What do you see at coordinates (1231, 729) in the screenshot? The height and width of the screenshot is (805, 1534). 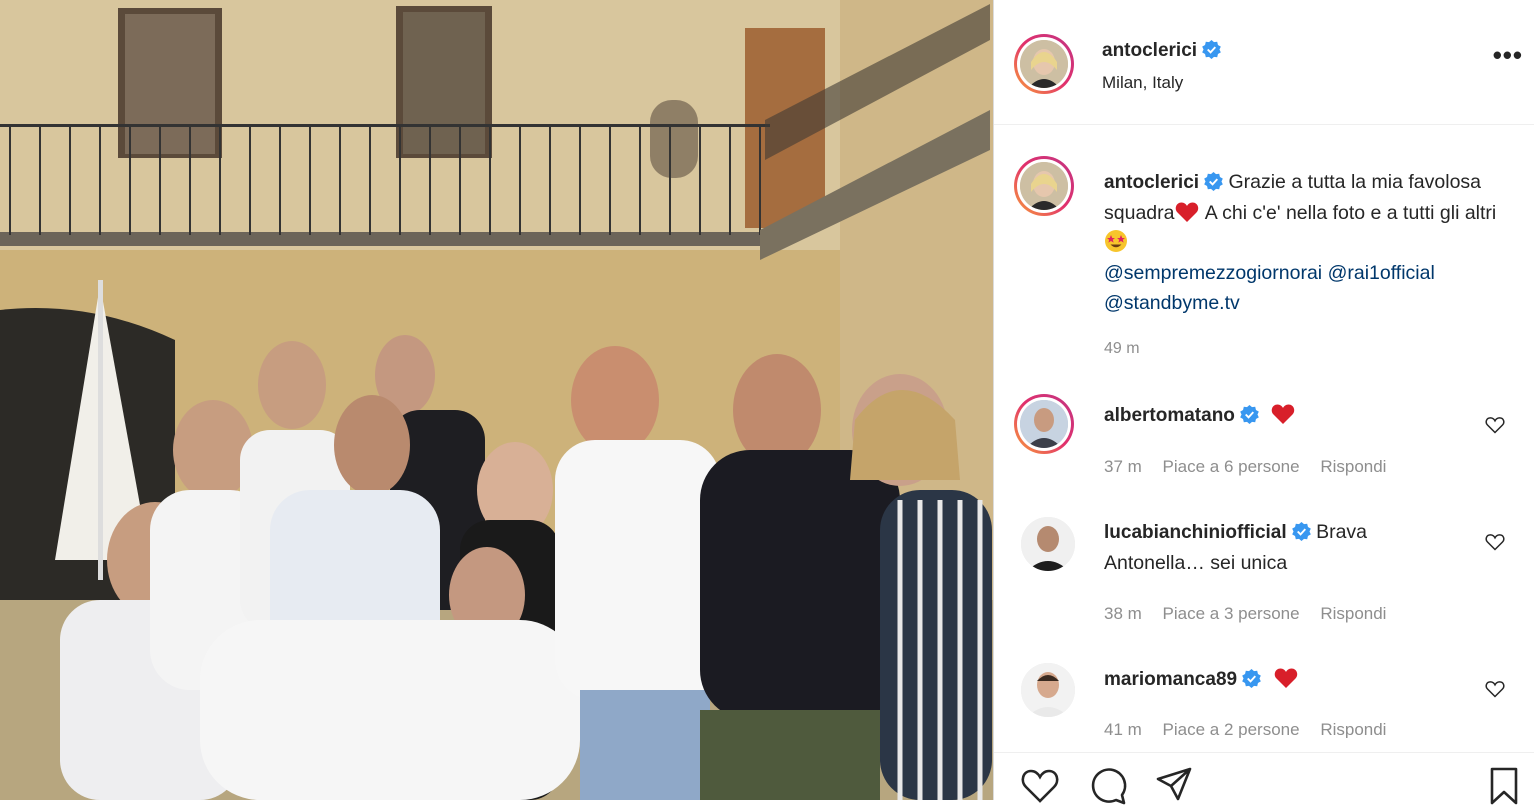 I see `comment-likes: Piace a 2 persone` at bounding box center [1231, 729].